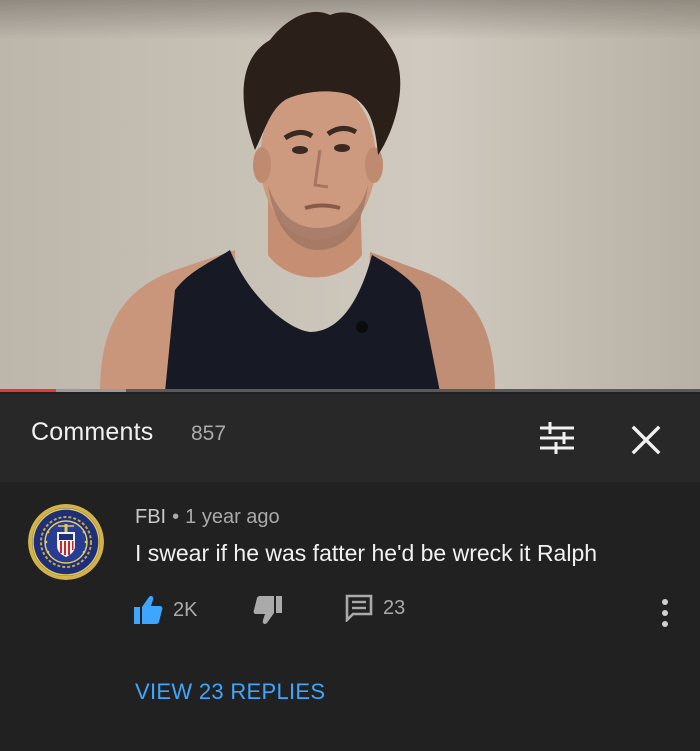 The image size is (700, 751). I want to click on reply-count: 23, so click(394, 607).